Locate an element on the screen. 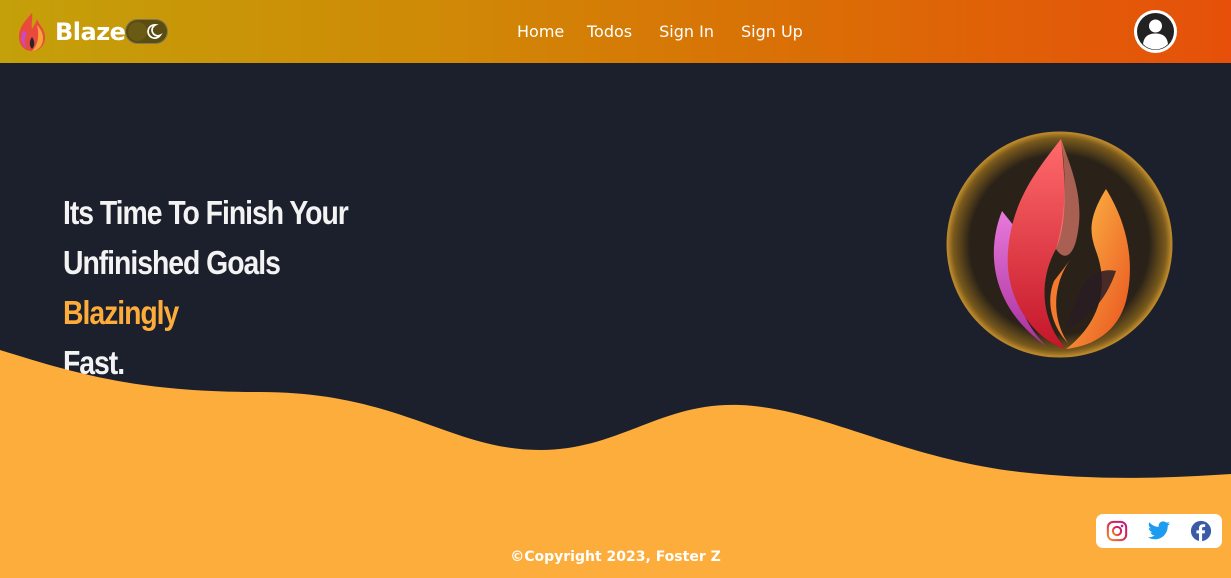 The image size is (1231, 578). nav-links: Home Todos Sign In Sign Up is located at coordinates (673, 31).